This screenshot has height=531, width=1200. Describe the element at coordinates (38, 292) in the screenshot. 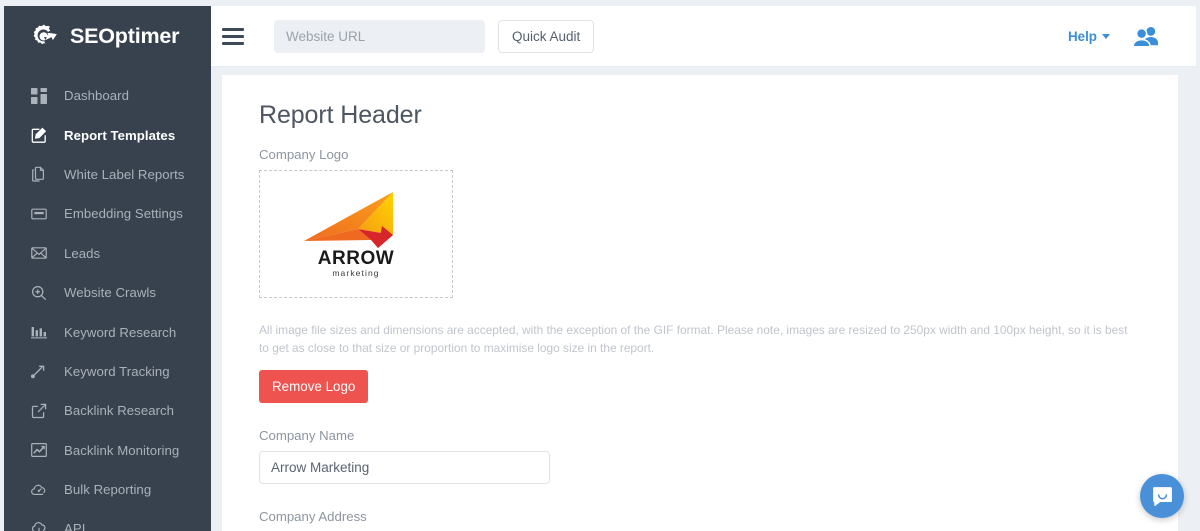

I see `magnifier-plus-icon` at that location.